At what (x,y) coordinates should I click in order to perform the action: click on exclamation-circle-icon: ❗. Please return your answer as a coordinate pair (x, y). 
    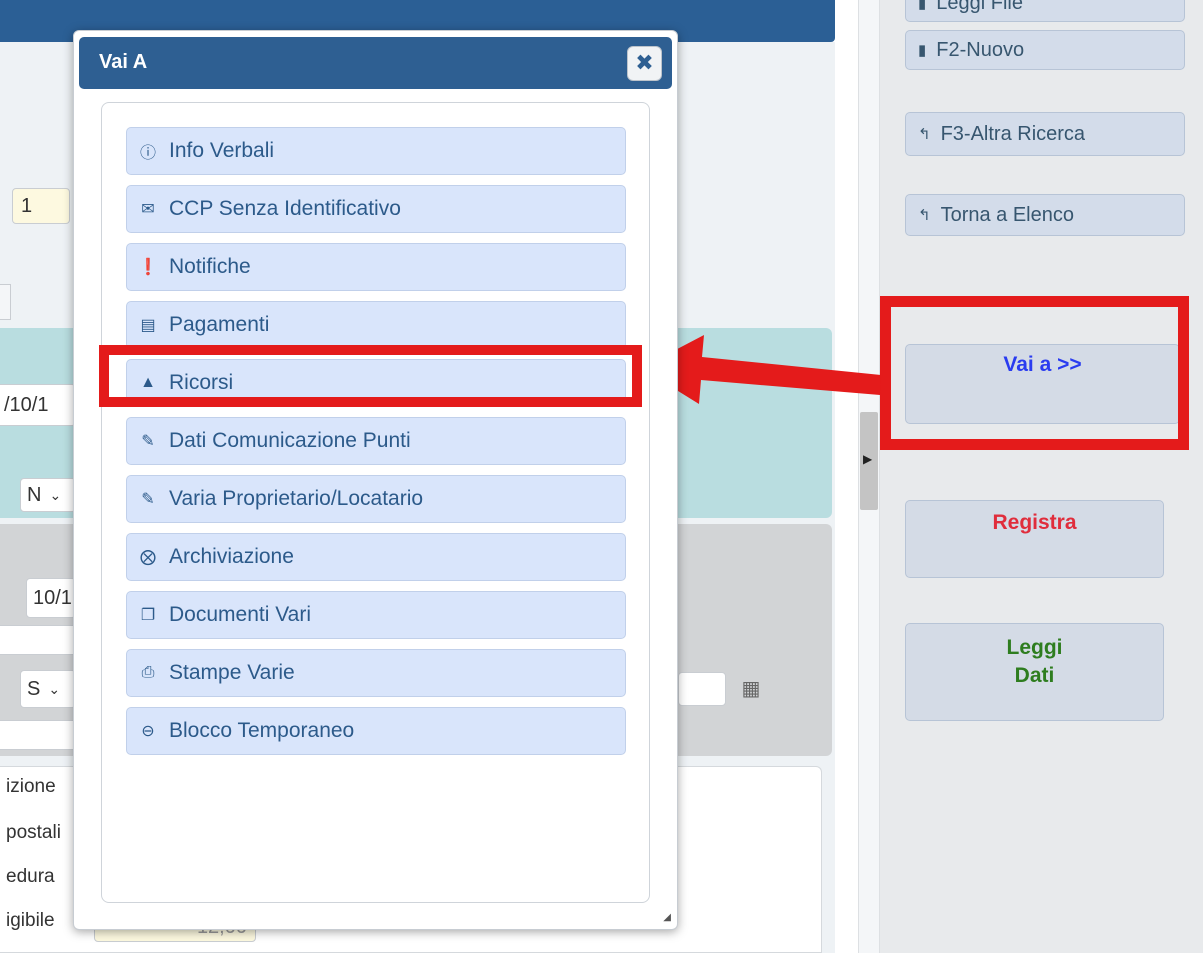
    Looking at the image, I should click on (148, 267).